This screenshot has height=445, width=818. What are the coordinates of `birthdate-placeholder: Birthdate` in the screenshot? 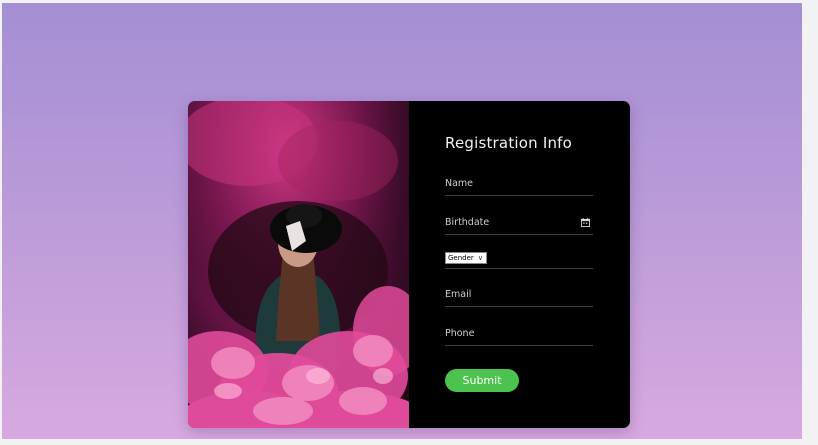 It's located at (467, 222).